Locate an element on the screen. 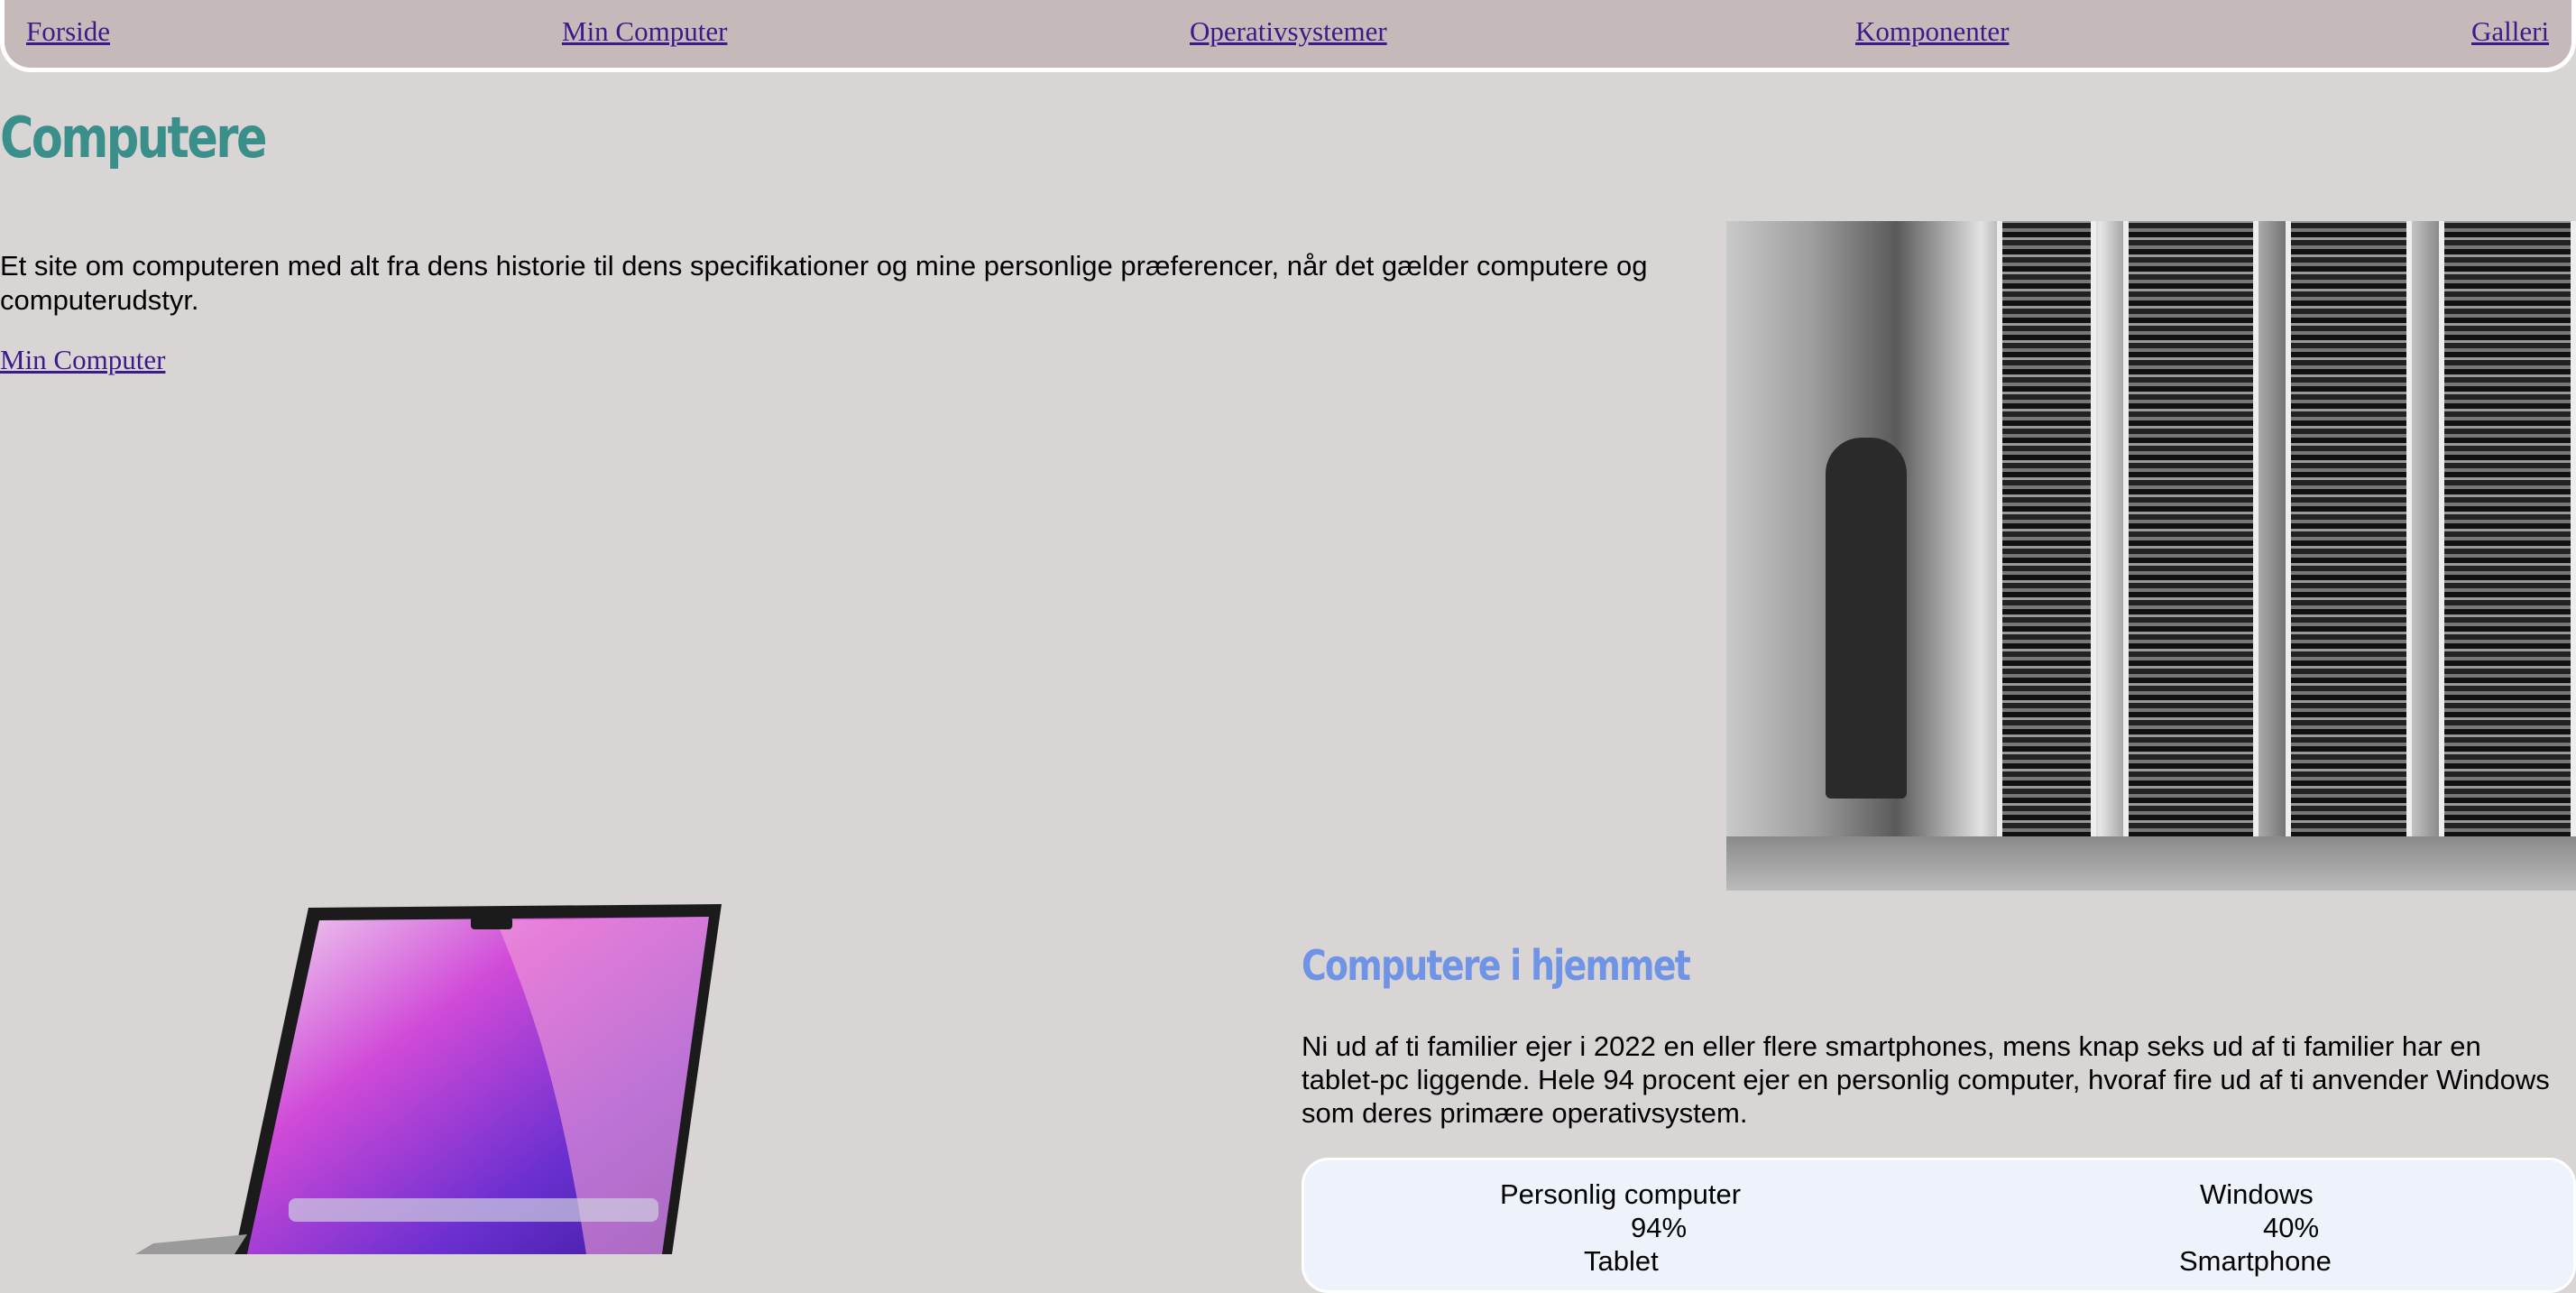 Image resolution: width=2576 pixels, height=1293 pixels. nav-link-min-computer: Min Computer is located at coordinates (644, 31).